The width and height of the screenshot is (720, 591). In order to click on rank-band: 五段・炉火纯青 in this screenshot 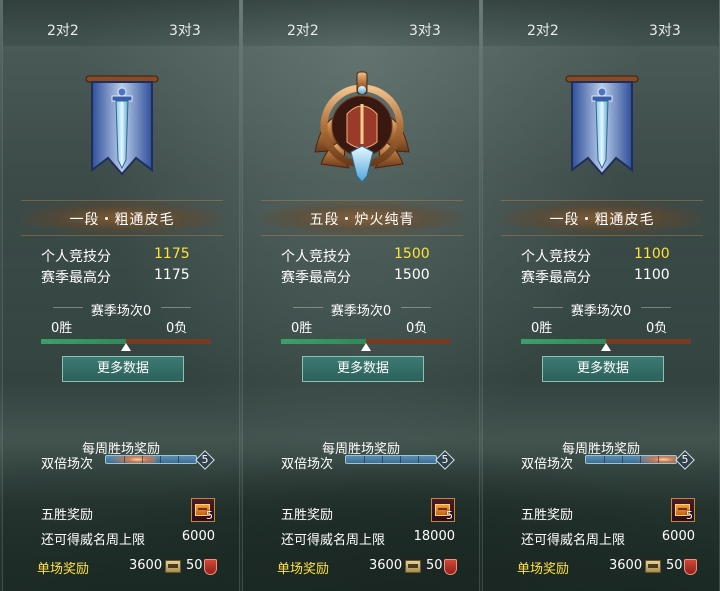, I will do `click(362, 218)`.